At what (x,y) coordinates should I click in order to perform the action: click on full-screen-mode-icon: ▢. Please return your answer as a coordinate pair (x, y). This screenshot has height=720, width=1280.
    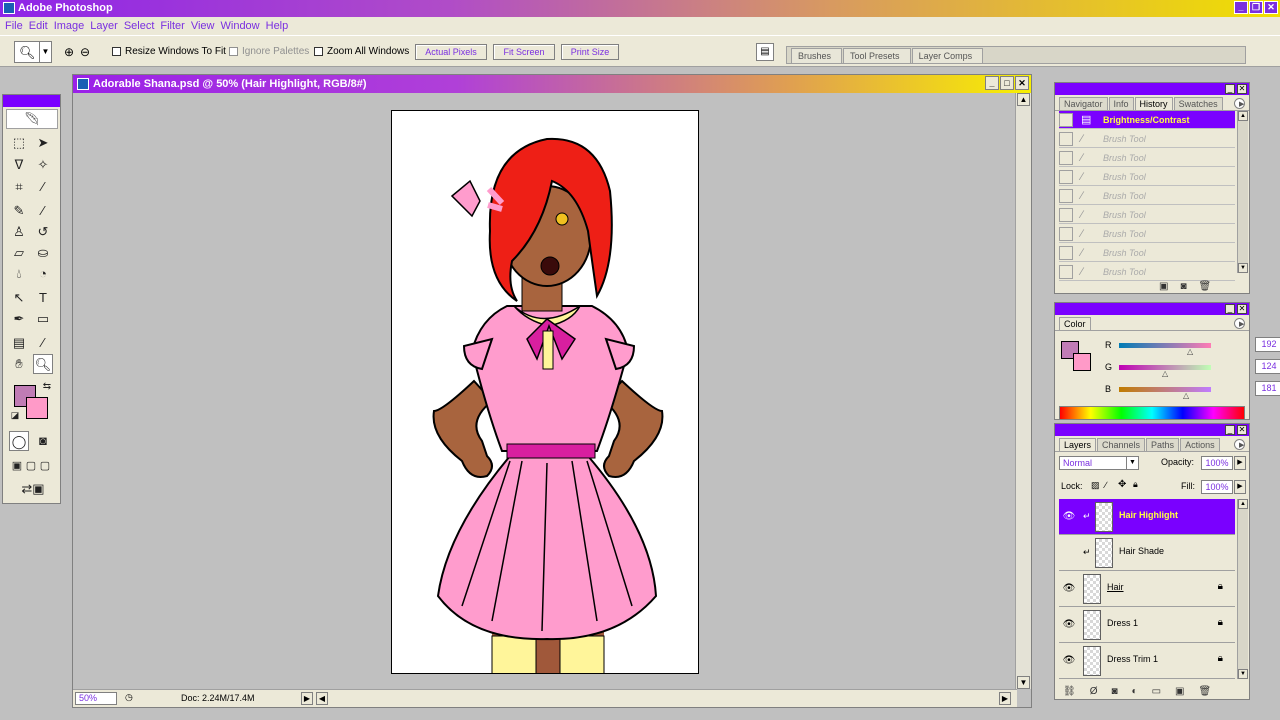
    Looking at the image, I should click on (45, 466).